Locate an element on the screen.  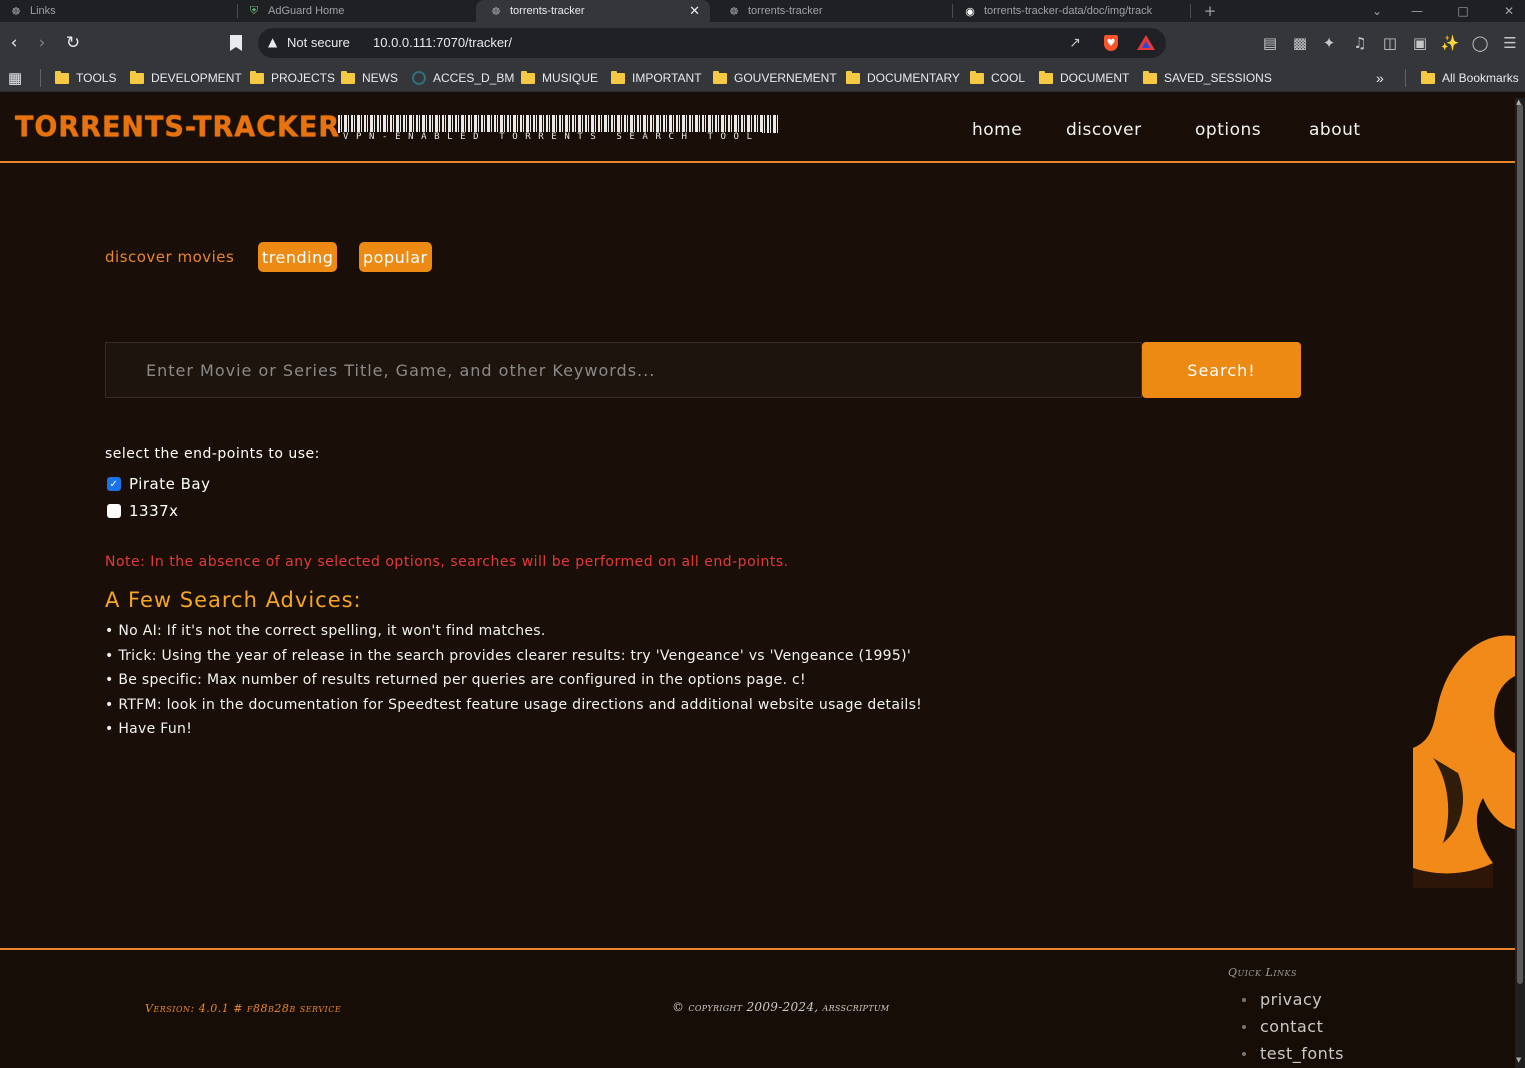
browser-tab: ☸ torrents-tracker is located at coordinates (838, 11).